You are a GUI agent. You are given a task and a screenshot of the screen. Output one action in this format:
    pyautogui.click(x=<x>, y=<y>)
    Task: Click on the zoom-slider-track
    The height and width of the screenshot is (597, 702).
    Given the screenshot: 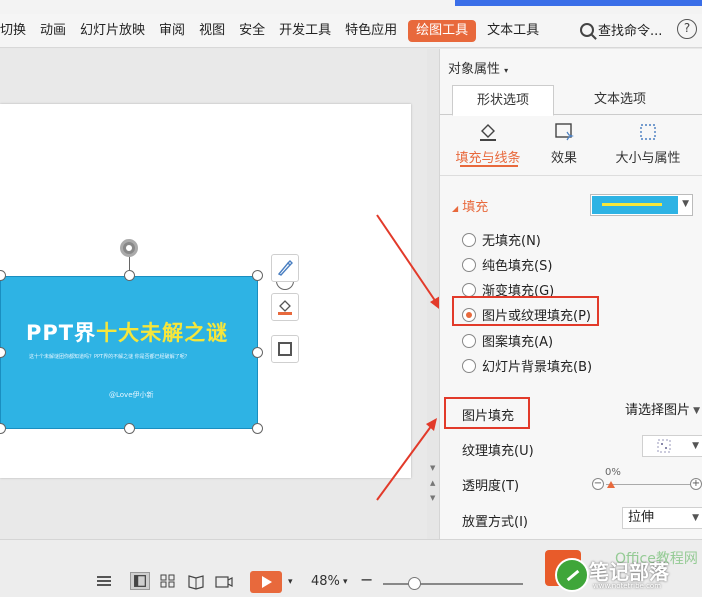 What is the action you would take?
    pyautogui.click(x=453, y=584)
    